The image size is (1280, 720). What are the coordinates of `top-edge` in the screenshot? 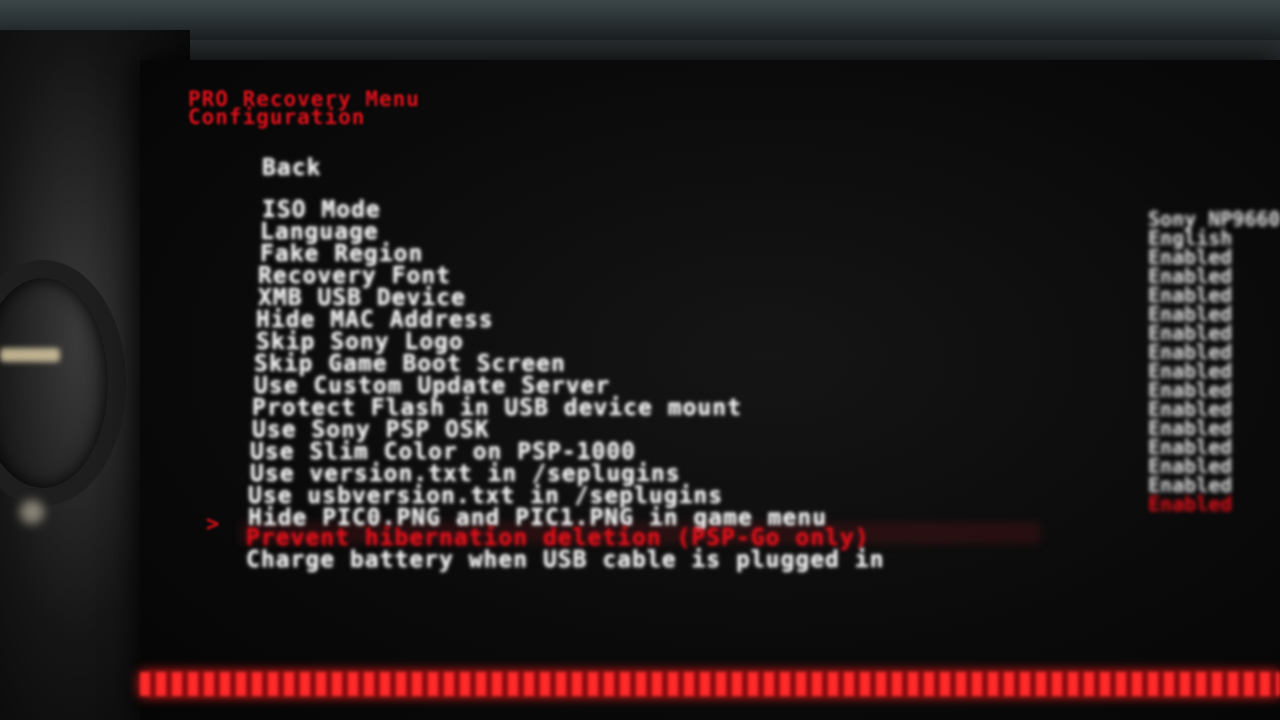 It's located at (640, 20).